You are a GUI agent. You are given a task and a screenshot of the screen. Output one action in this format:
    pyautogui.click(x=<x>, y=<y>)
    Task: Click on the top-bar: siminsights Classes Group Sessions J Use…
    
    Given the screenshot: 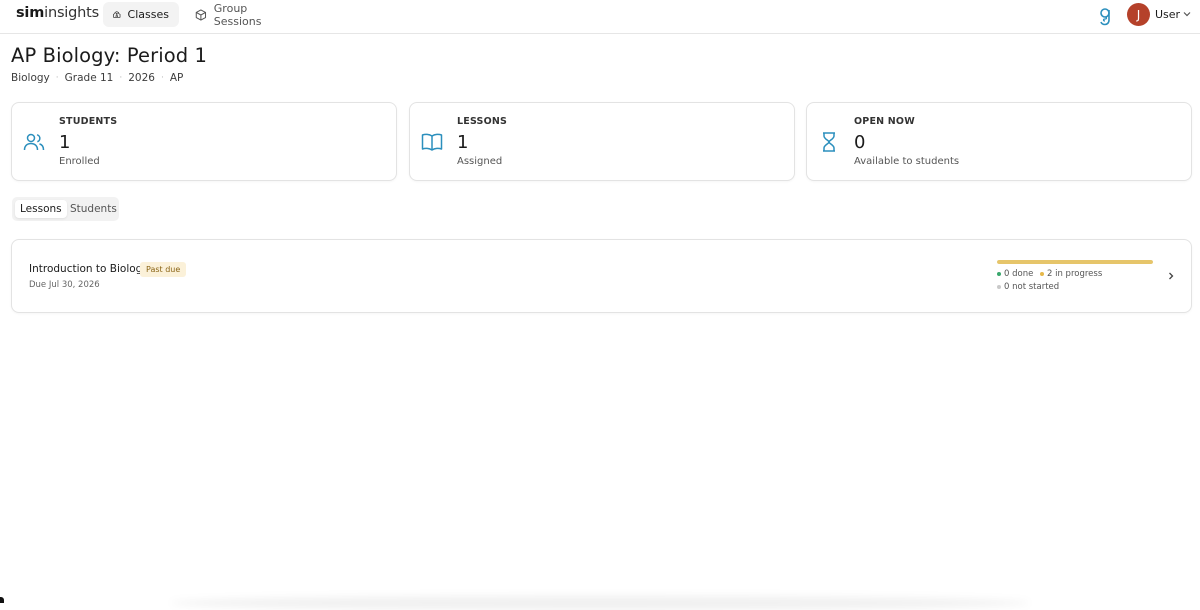 What is the action you would take?
    pyautogui.click(x=600, y=17)
    